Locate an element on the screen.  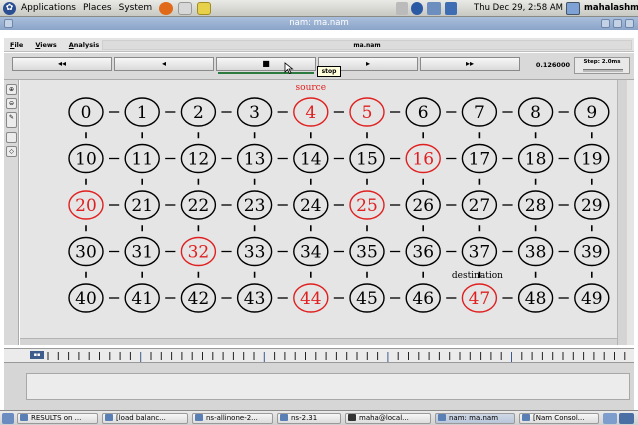
window-menu-icon is located at coordinates (8, 23).